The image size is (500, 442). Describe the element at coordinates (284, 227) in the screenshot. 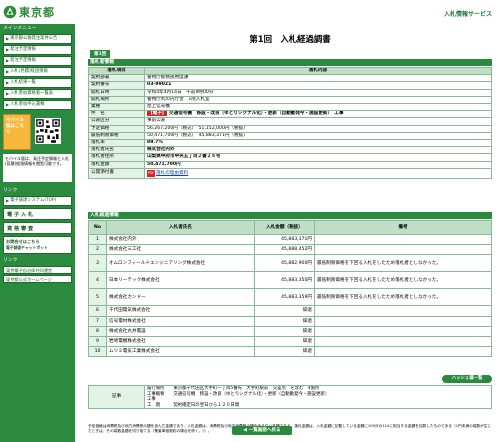

I see `col-amount-header: 入札金額（税抜）` at that location.